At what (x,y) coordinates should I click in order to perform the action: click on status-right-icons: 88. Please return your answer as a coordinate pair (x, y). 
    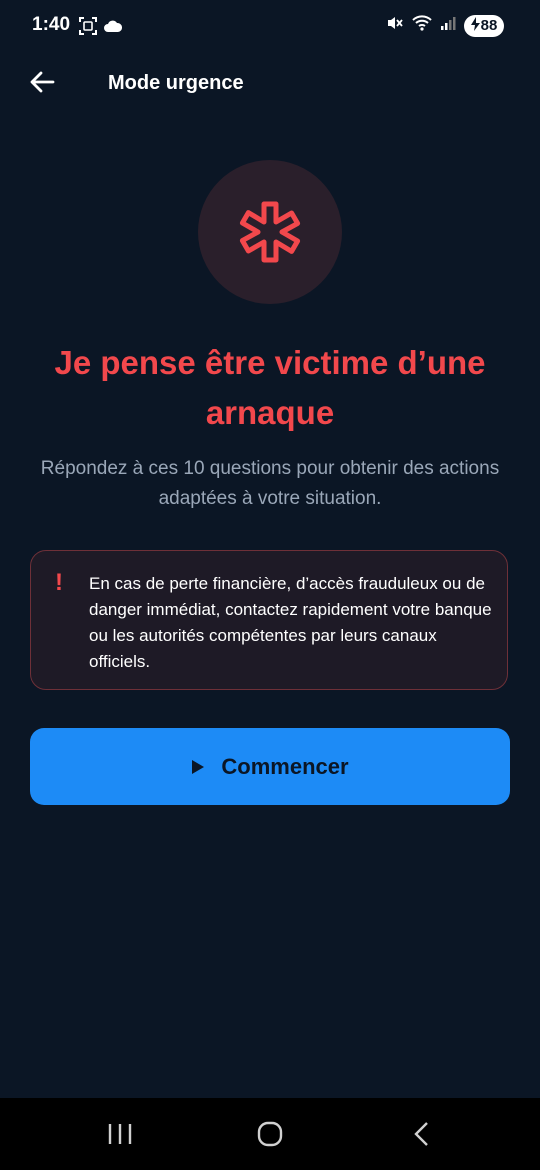
    Looking at the image, I should click on (445, 25).